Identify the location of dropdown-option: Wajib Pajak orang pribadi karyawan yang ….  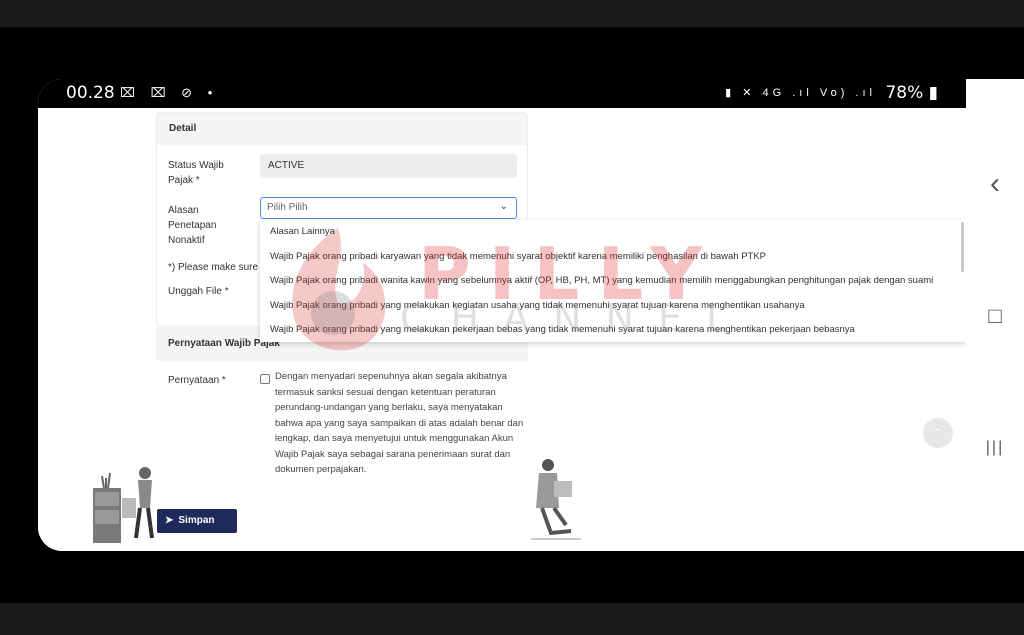
(613, 257).